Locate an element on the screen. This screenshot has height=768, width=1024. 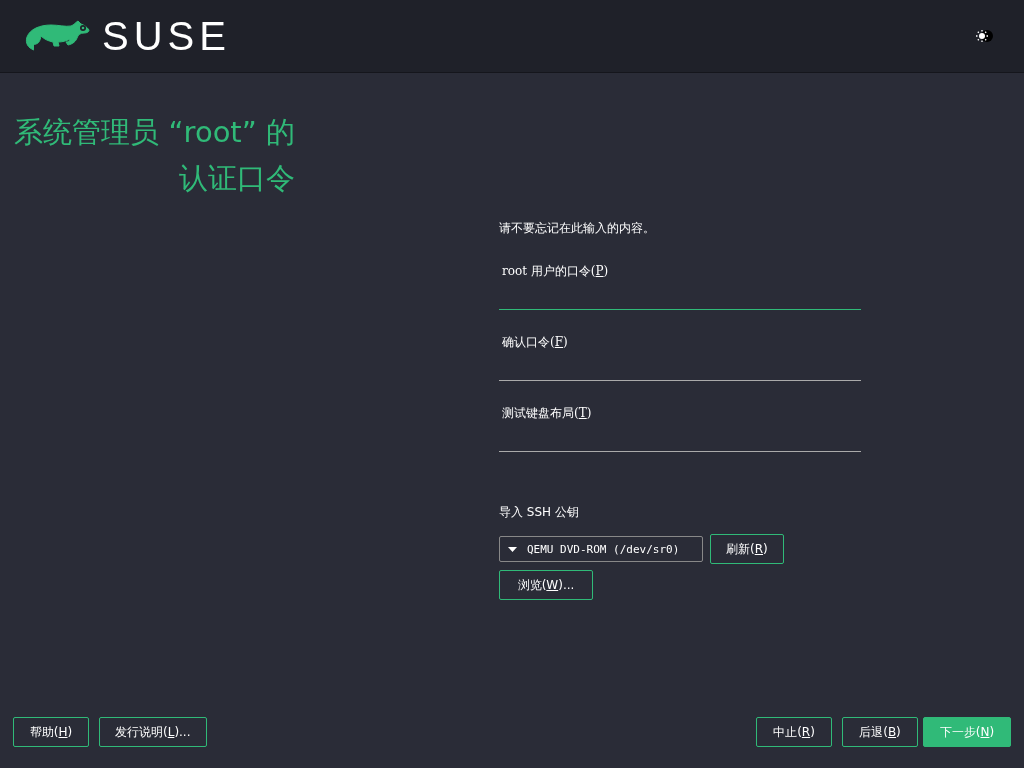
page-title-line: 认证口令 is located at coordinates (237, 178).